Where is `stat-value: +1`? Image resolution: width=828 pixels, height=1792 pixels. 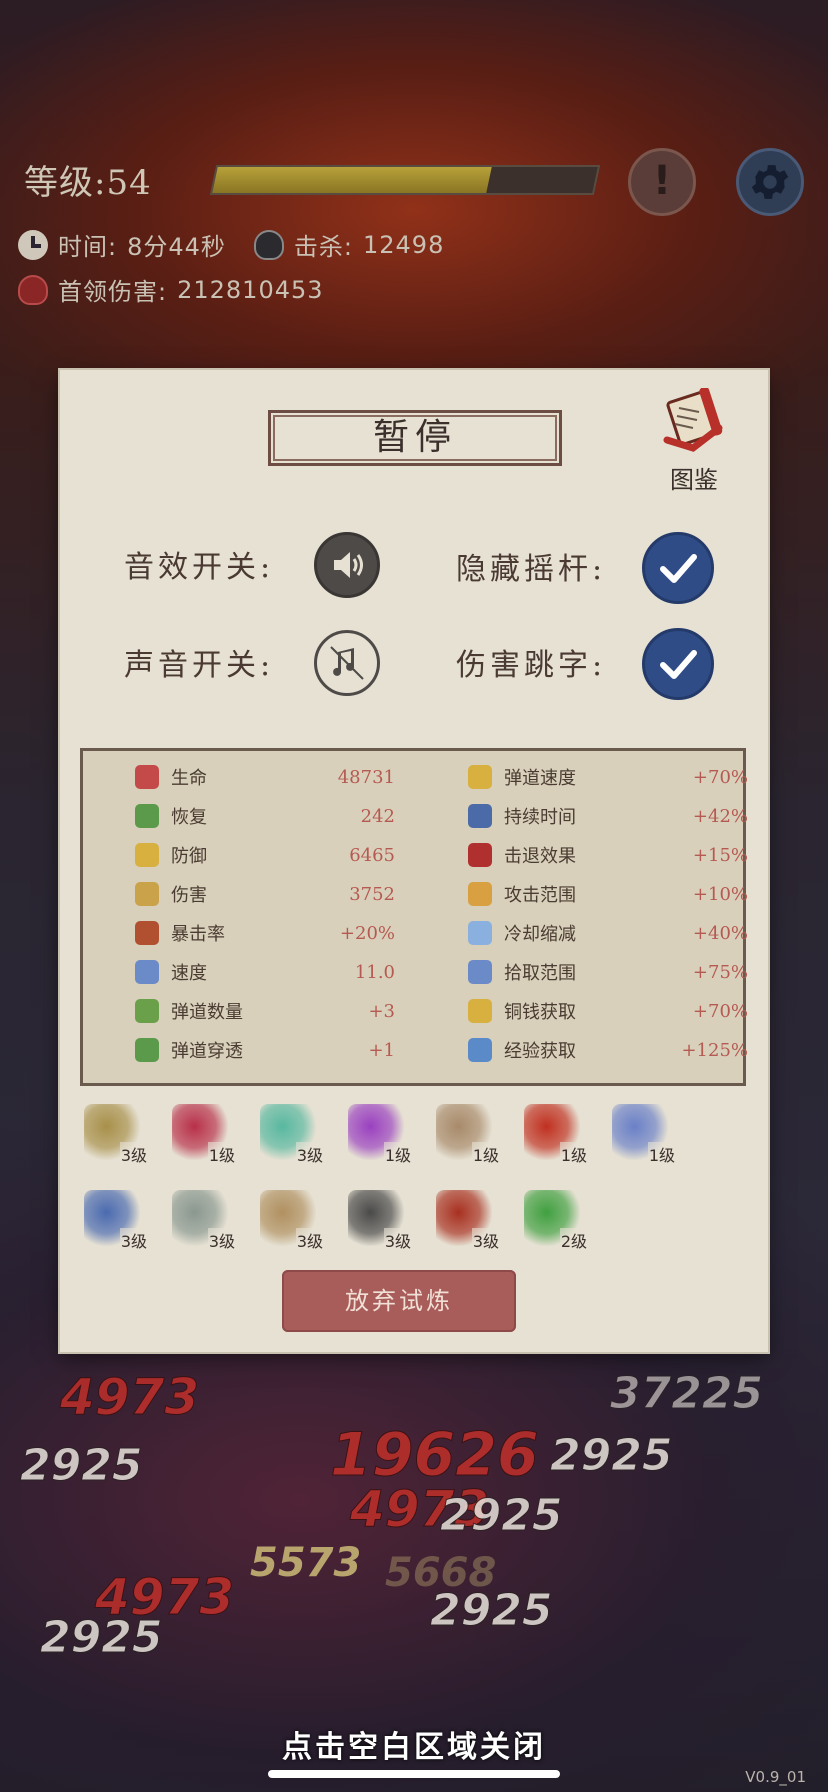 stat-value: +1 is located at coordinates (381, 1050).